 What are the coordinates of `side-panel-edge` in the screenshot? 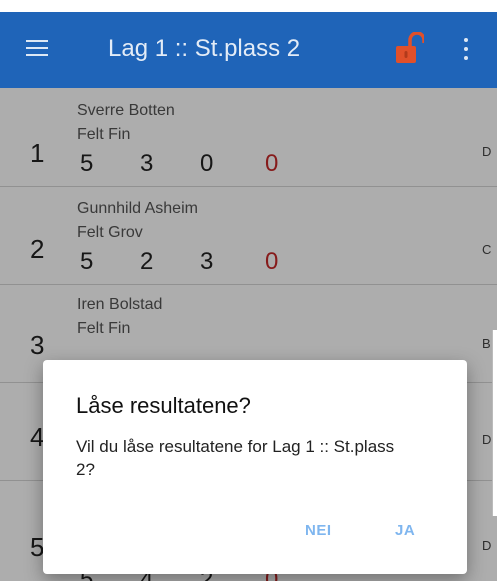 It's located at (494, 423).